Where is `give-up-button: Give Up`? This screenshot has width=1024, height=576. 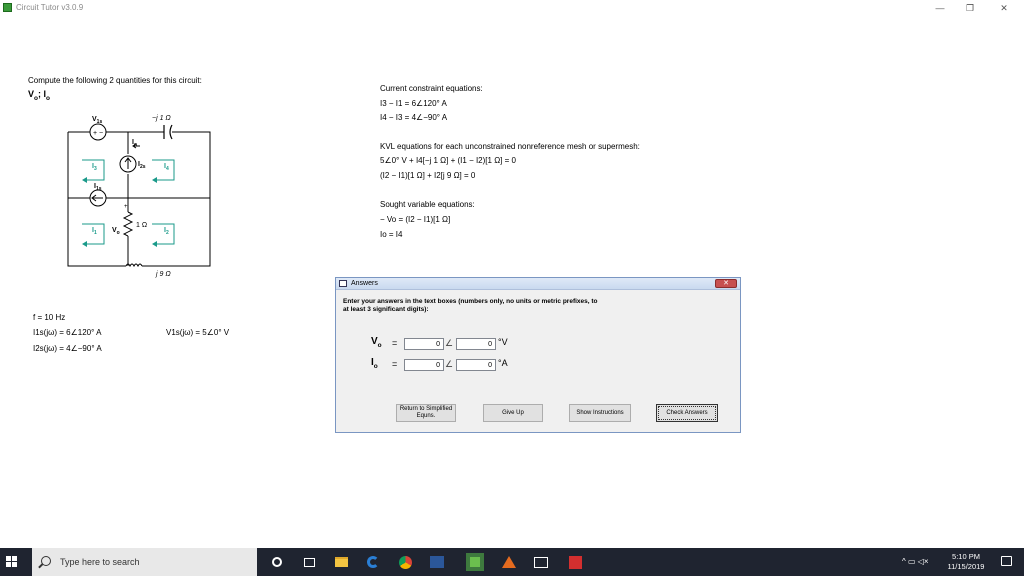 give-up-button: Give Up is located at coordinates (513, 413).